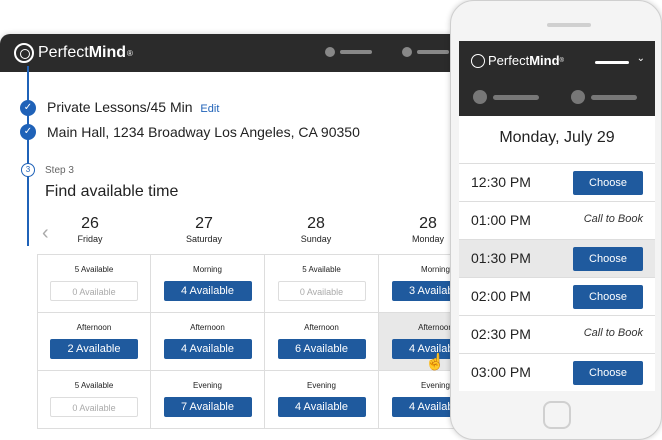 The height and width of the screenshot is (440, 662). I want to click on hand-cursor-icon: ☝, so click(435, 362).